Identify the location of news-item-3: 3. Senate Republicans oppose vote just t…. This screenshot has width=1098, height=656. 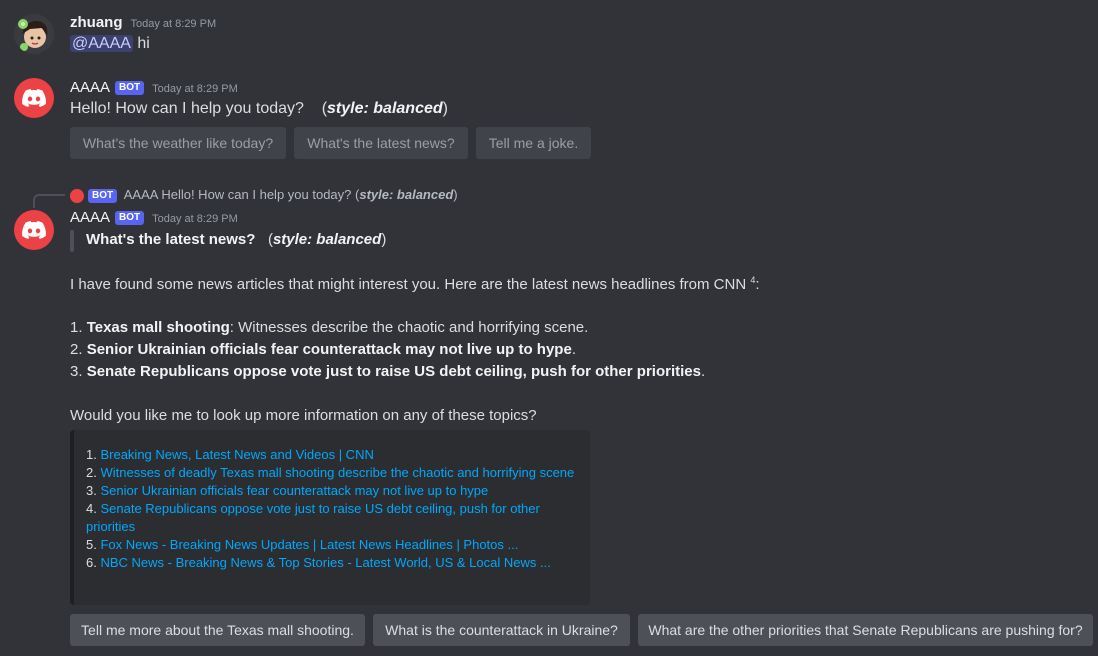
(387, 371).